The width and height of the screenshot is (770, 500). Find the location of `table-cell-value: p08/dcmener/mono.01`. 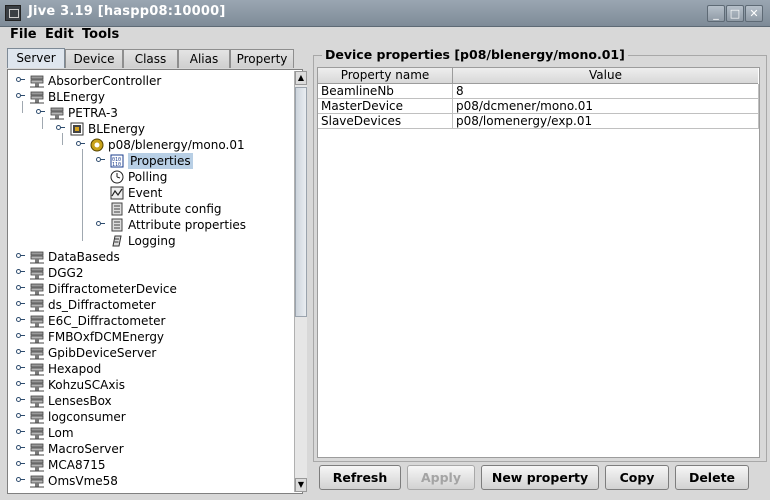

table-cell-value: p08/dcmener/mono.01 is located at coordinates (606, 106).